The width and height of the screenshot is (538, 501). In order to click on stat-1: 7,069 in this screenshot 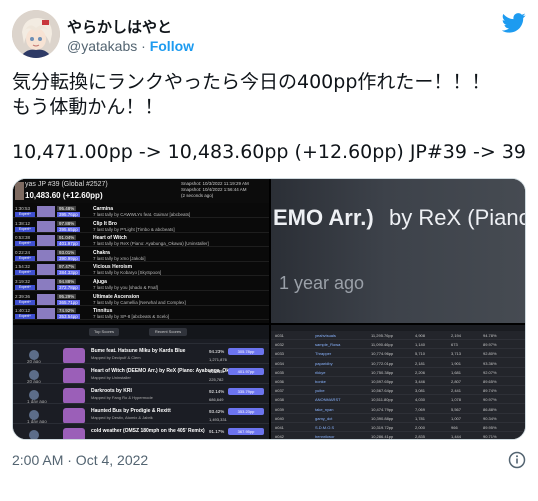, I will do `click(420, 409)`.